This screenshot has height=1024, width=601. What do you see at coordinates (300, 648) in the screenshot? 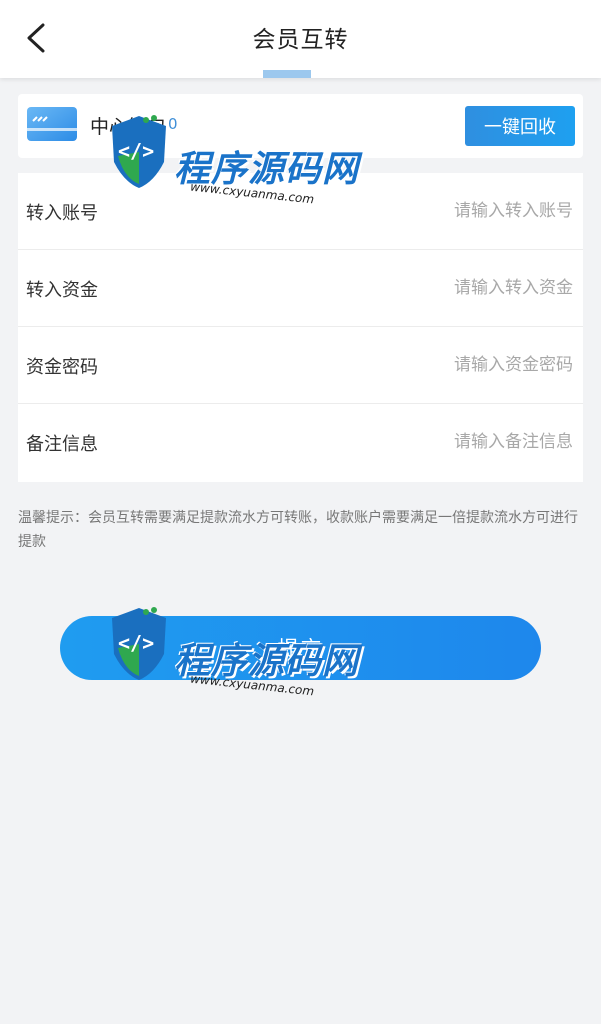
I see `submit-button: 提交` at bounding box center [300, 648].